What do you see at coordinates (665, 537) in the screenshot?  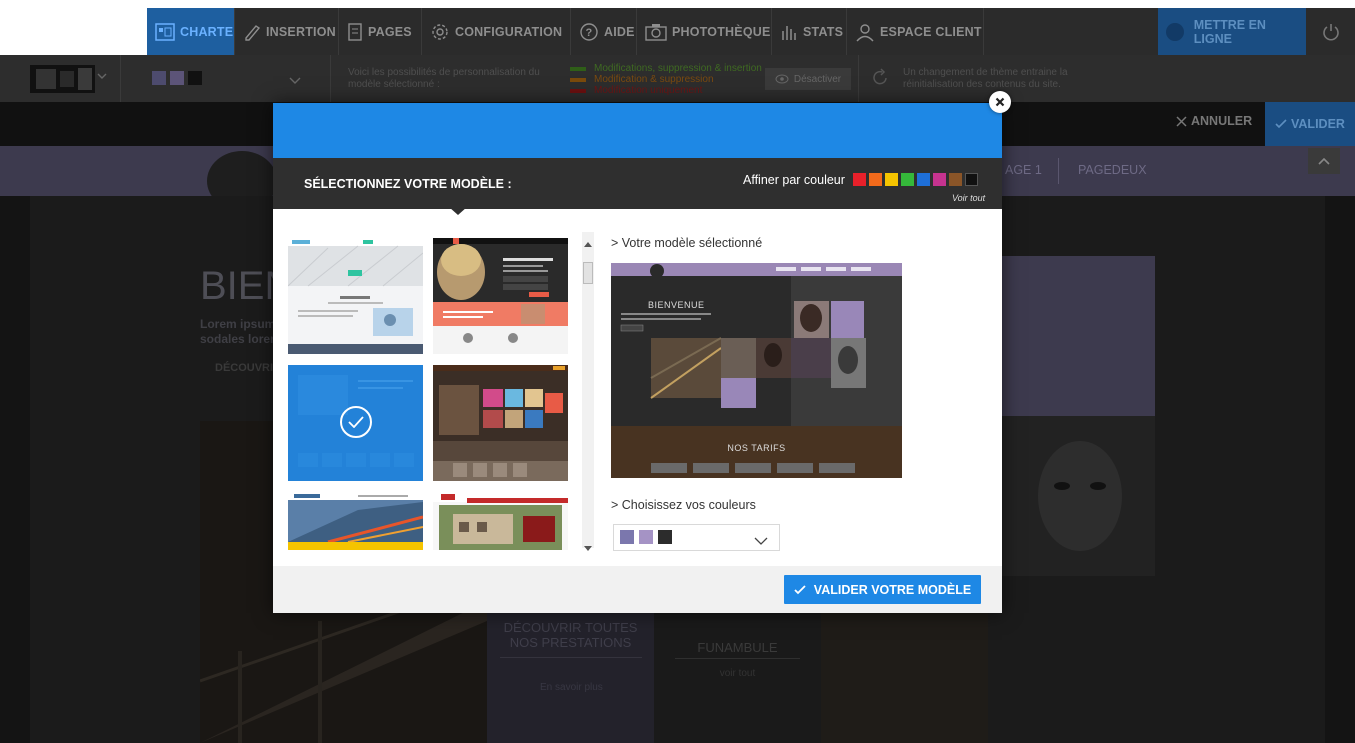 I see `palette-swatch` at bounding box center [665, 537].